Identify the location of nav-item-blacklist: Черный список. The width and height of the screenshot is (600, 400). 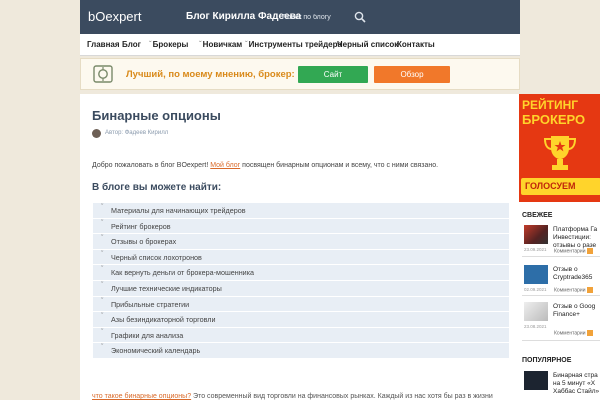
(367, 44).